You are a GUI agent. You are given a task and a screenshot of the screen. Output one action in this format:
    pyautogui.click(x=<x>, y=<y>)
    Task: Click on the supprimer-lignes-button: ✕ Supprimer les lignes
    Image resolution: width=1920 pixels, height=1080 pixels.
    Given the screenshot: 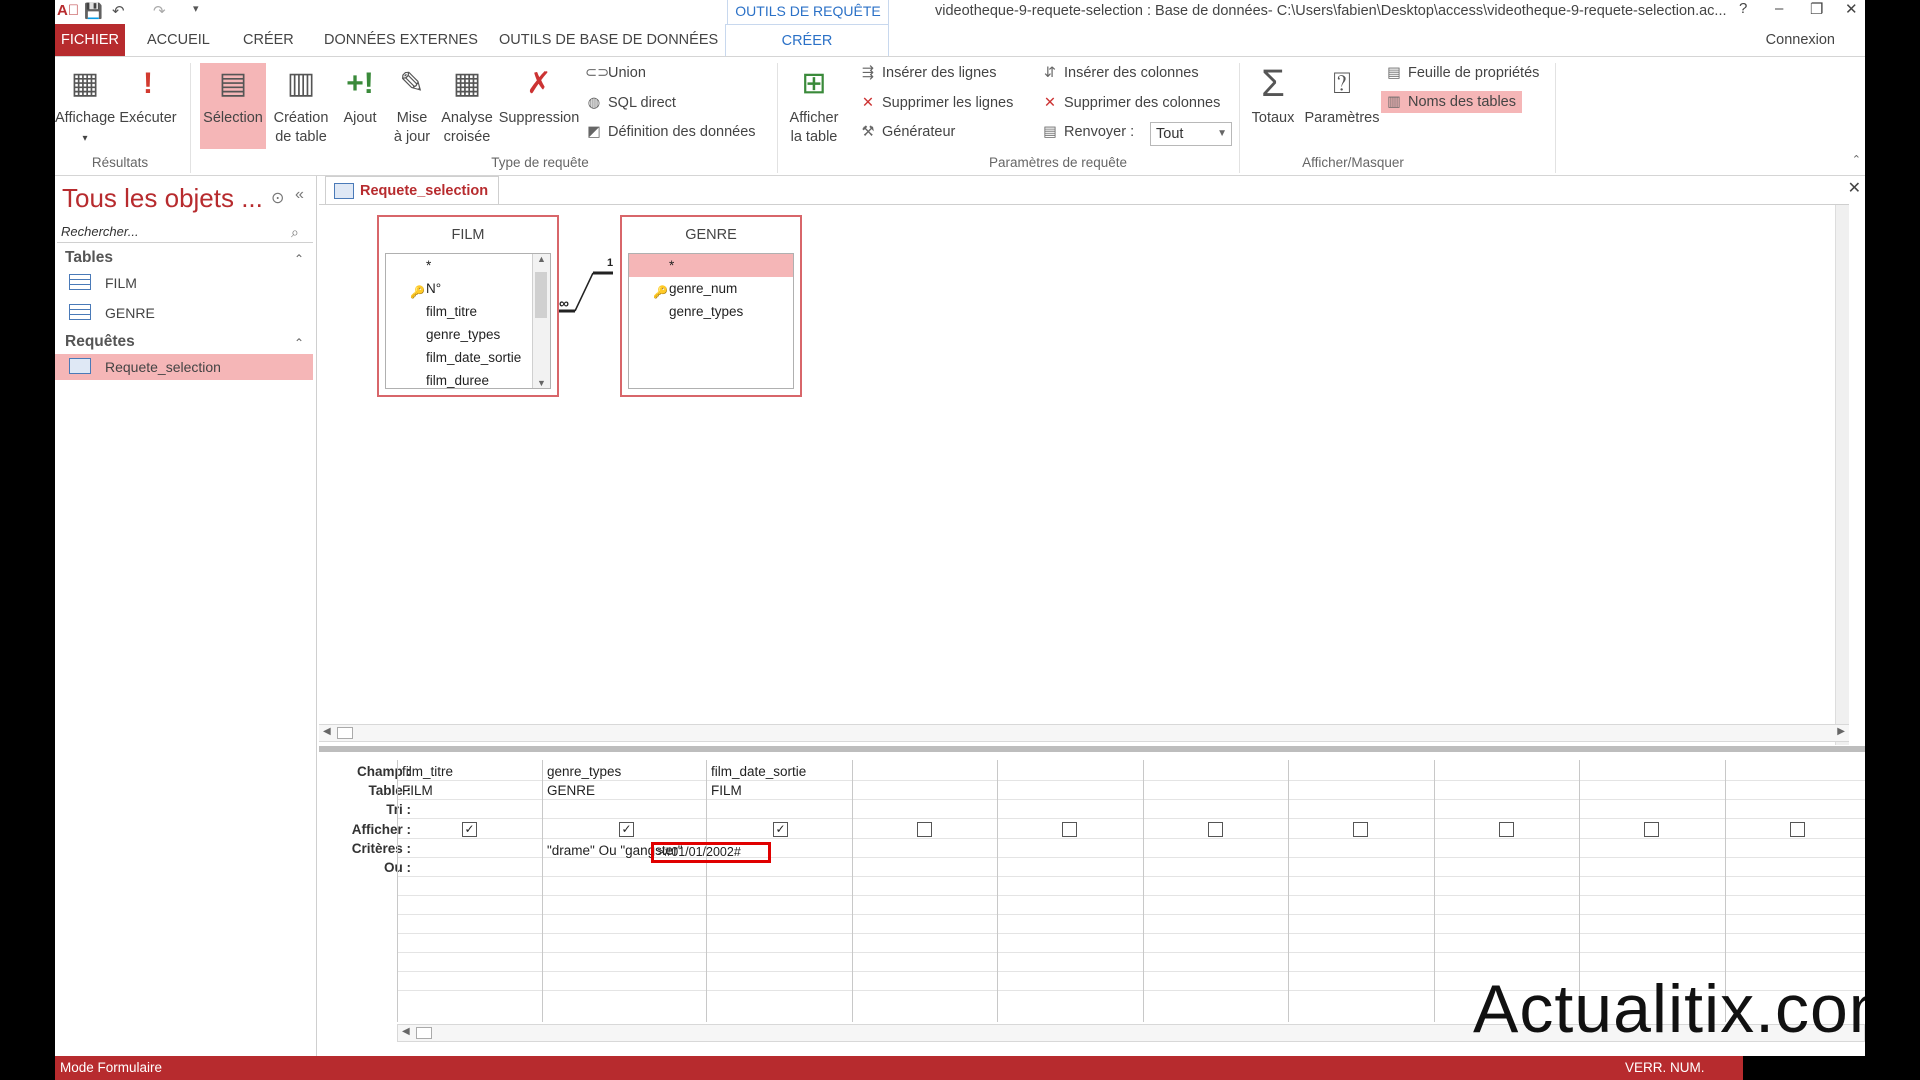 What is the action you would take?
    pyautogui.click(x=936, y=103)
    